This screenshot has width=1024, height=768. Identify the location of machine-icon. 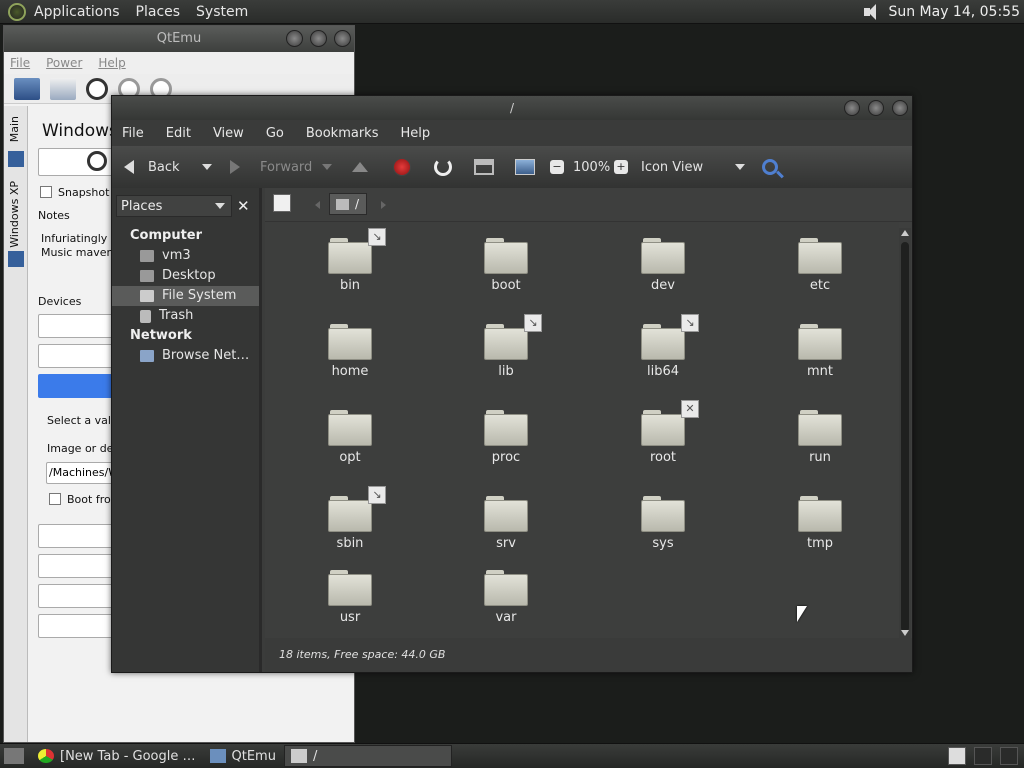
(16, 159).